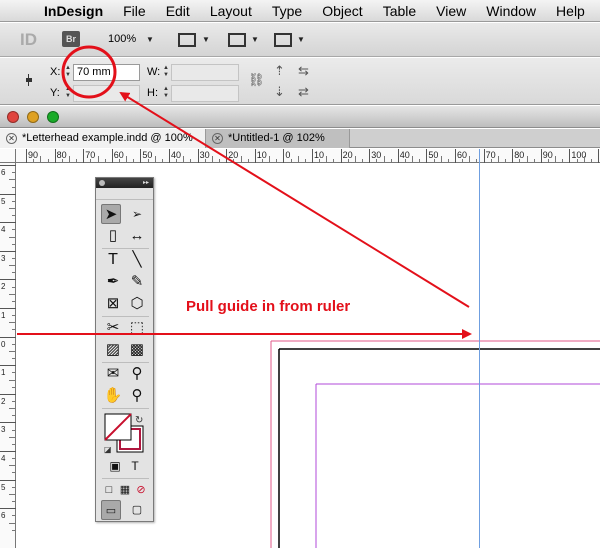 This screenshot has width=600, height=548. What do you see at coordinates (113, 350) in the screenshot?
I see `gradient-swatch-tool-icon: ▨` at bounding box center [113, 350].